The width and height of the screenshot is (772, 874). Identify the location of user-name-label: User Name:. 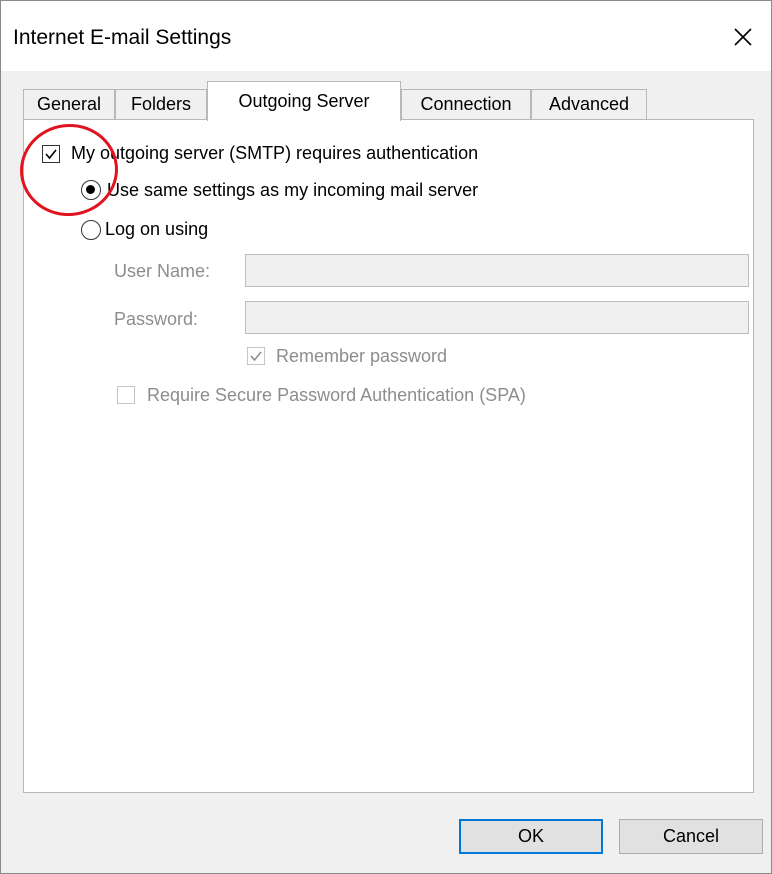
(162, 271).